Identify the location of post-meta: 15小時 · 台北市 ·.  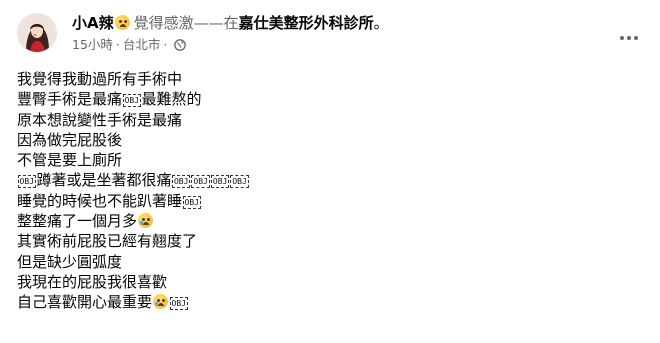
(129, 46).